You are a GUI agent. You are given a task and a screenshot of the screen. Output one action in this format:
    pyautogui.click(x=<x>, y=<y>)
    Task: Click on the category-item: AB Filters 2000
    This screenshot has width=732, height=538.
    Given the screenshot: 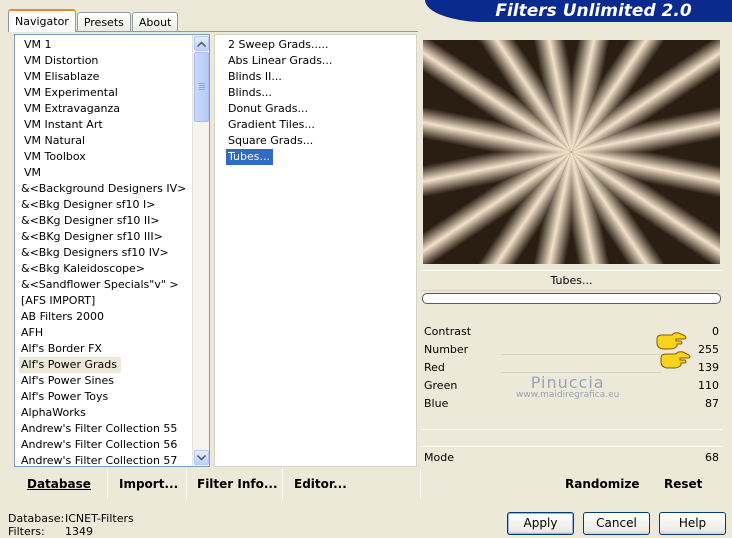 What is the action you would take?
    pyautogui.click(x=105, y=317)
    